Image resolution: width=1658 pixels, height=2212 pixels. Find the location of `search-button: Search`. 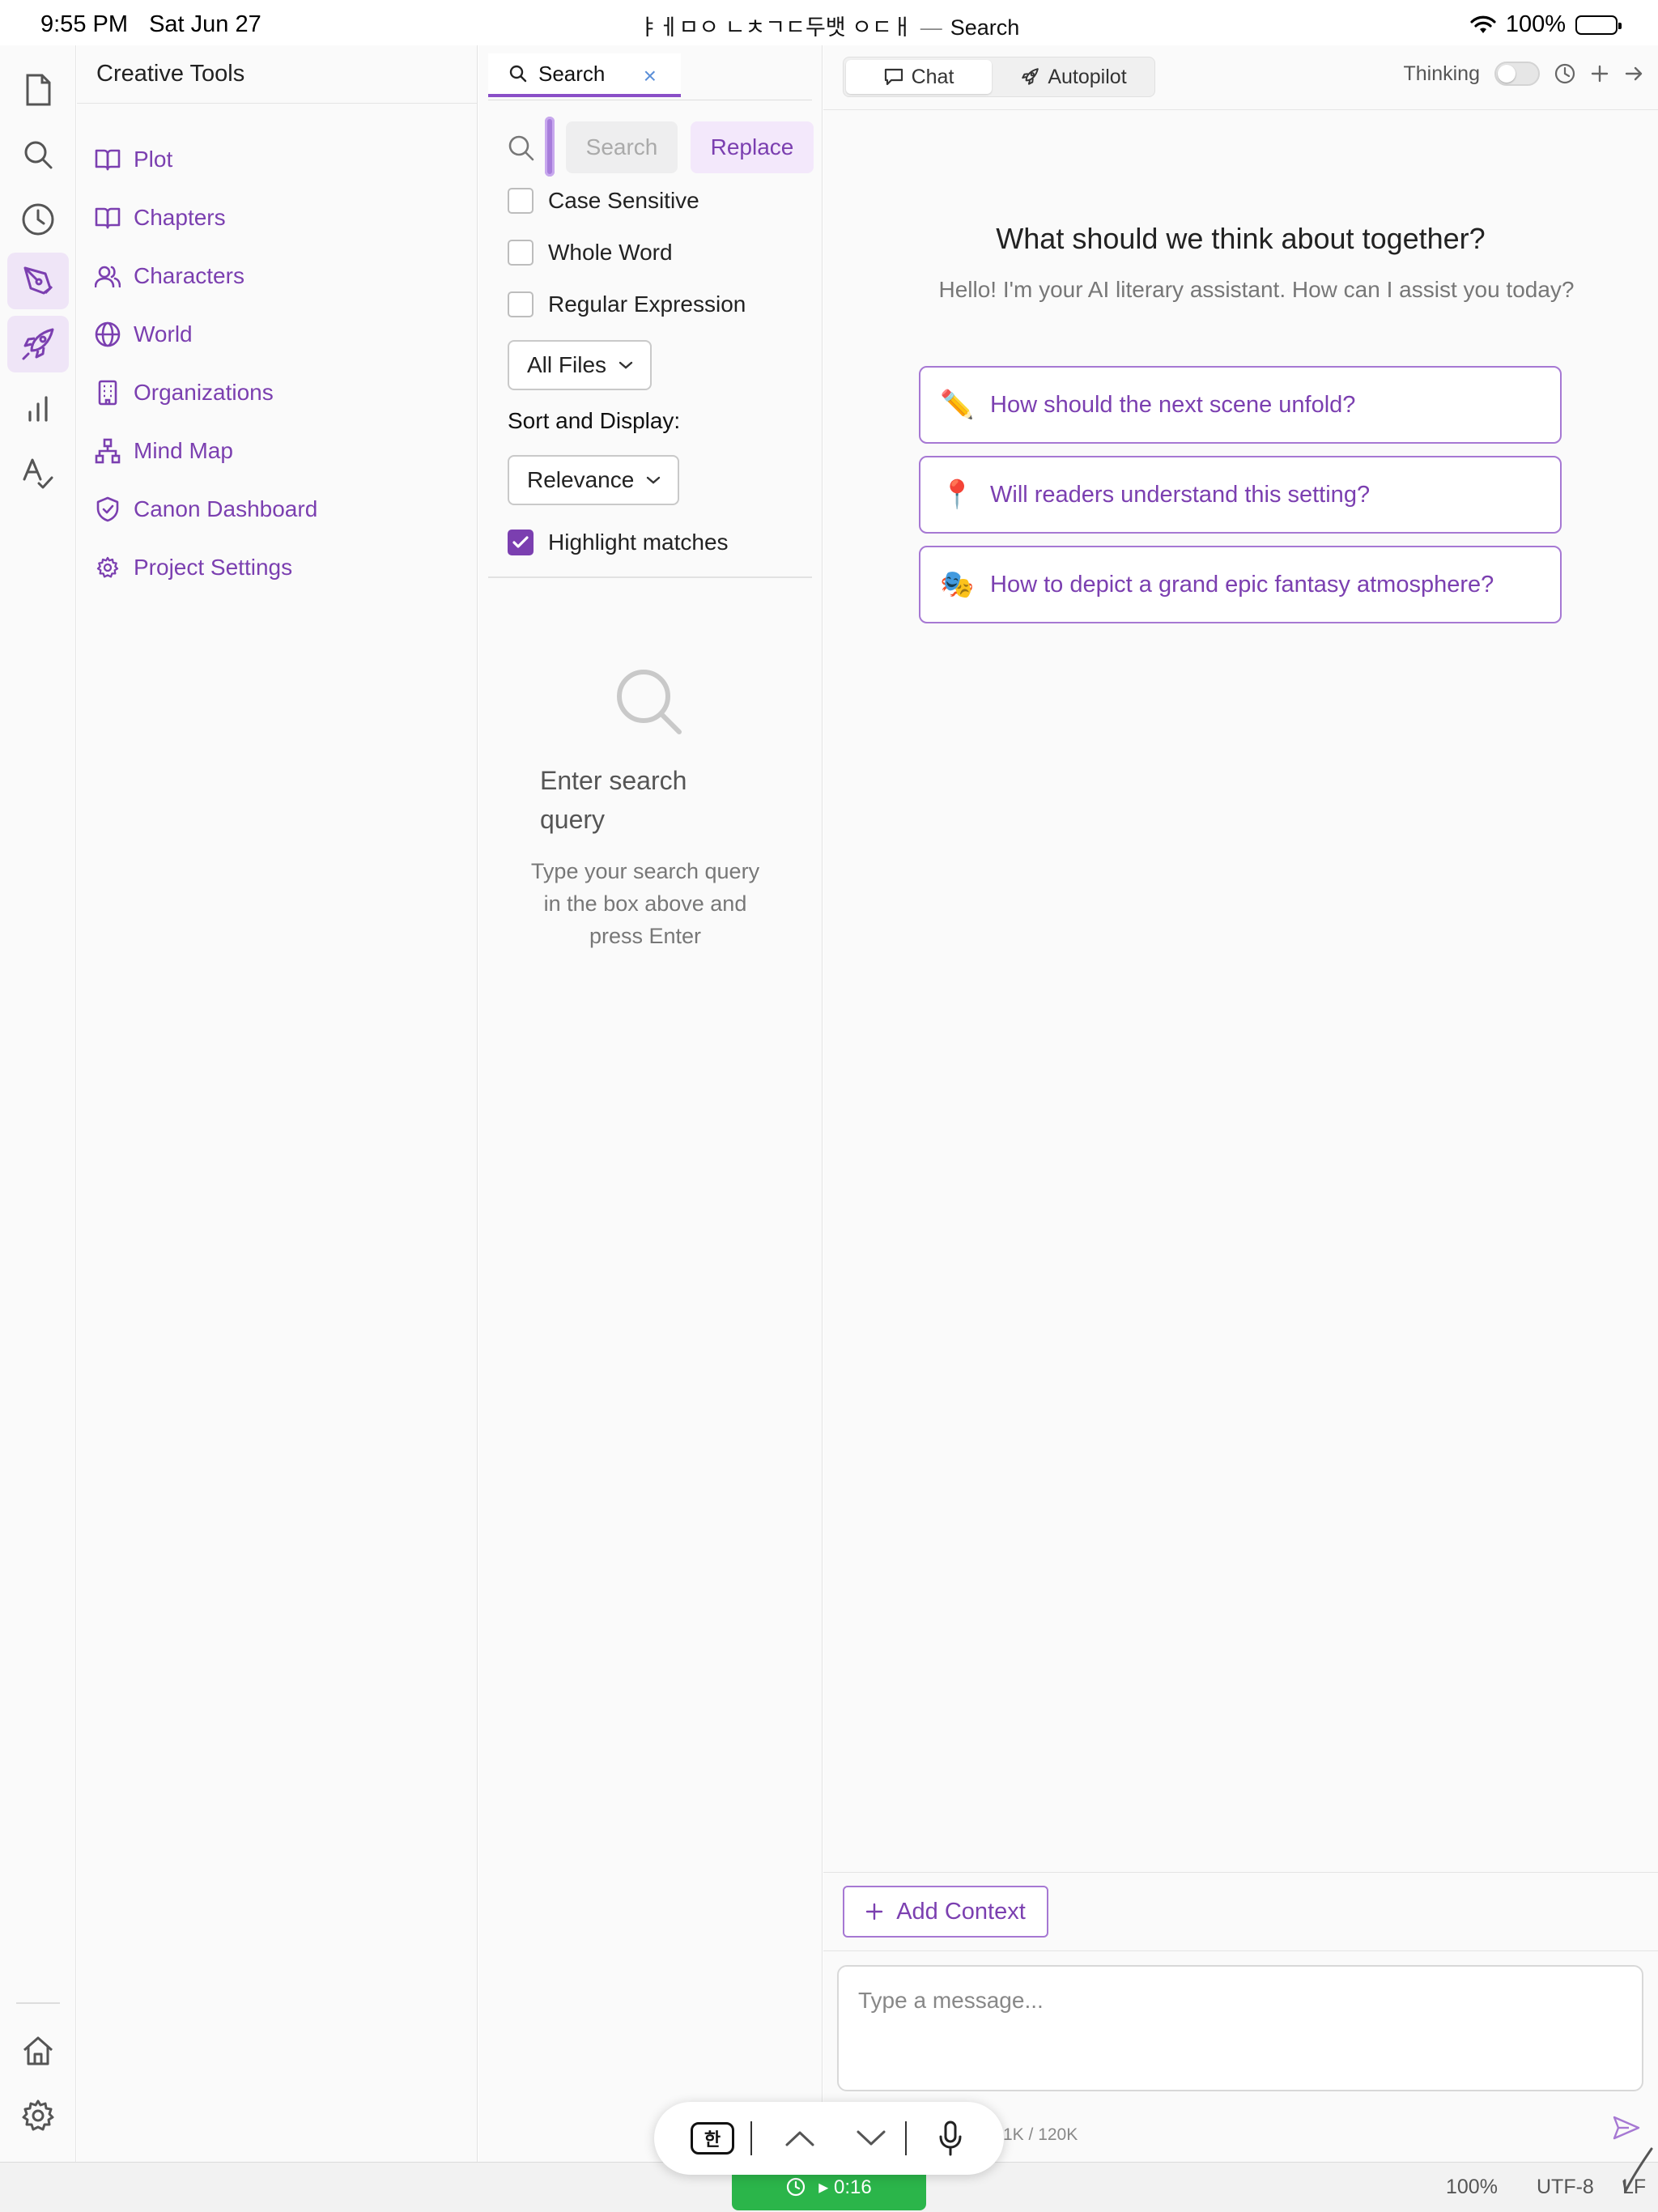

search-button: Search is located at coordinates (622, 147).